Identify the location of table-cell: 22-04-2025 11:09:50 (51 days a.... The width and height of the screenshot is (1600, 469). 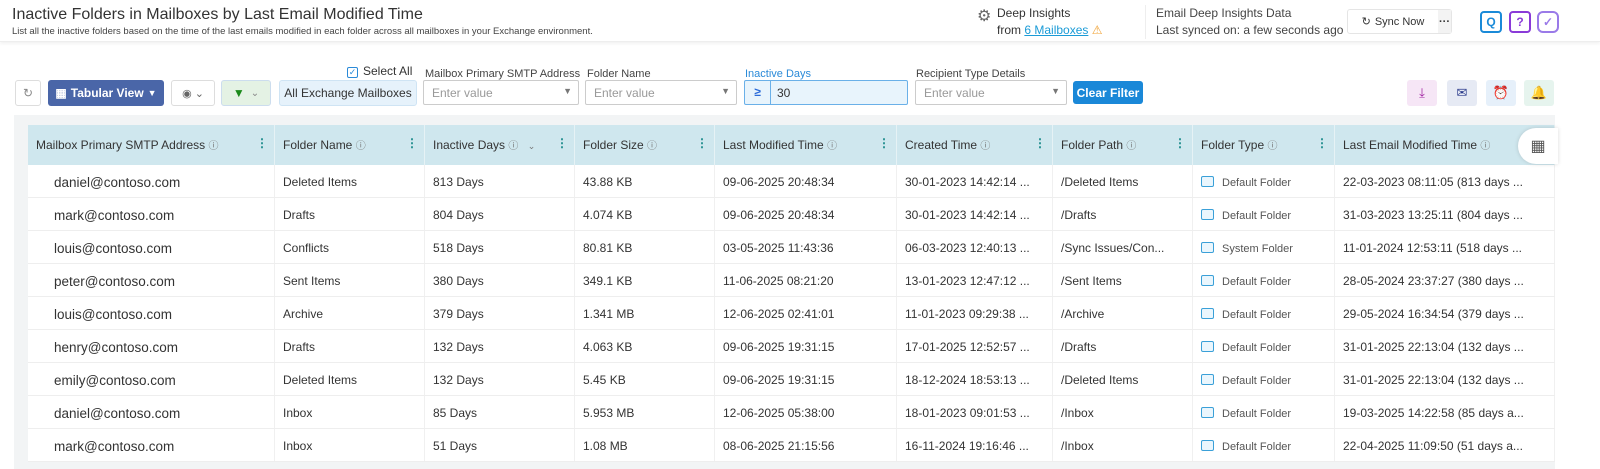
(1445, 445).